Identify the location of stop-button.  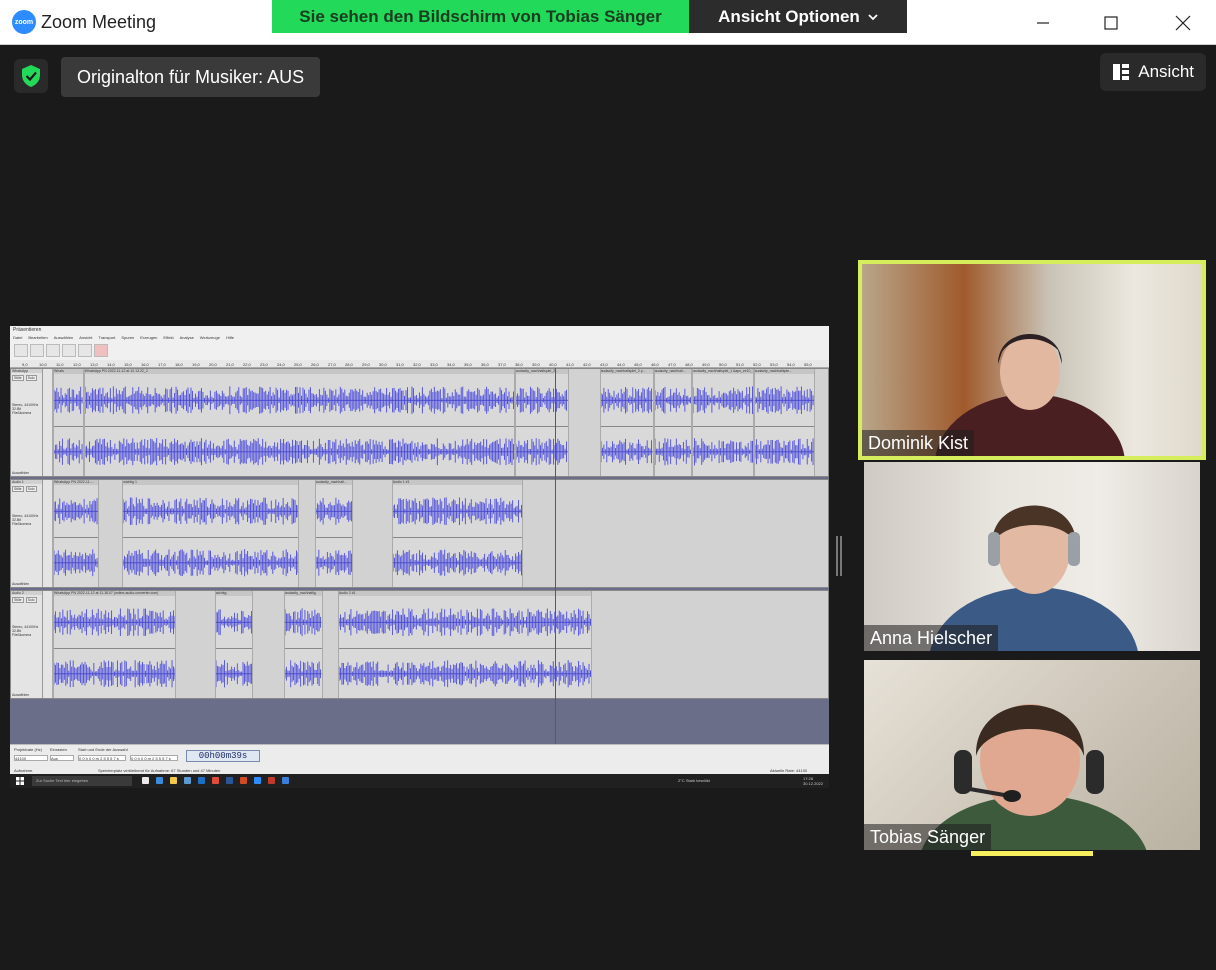
(53, 350).